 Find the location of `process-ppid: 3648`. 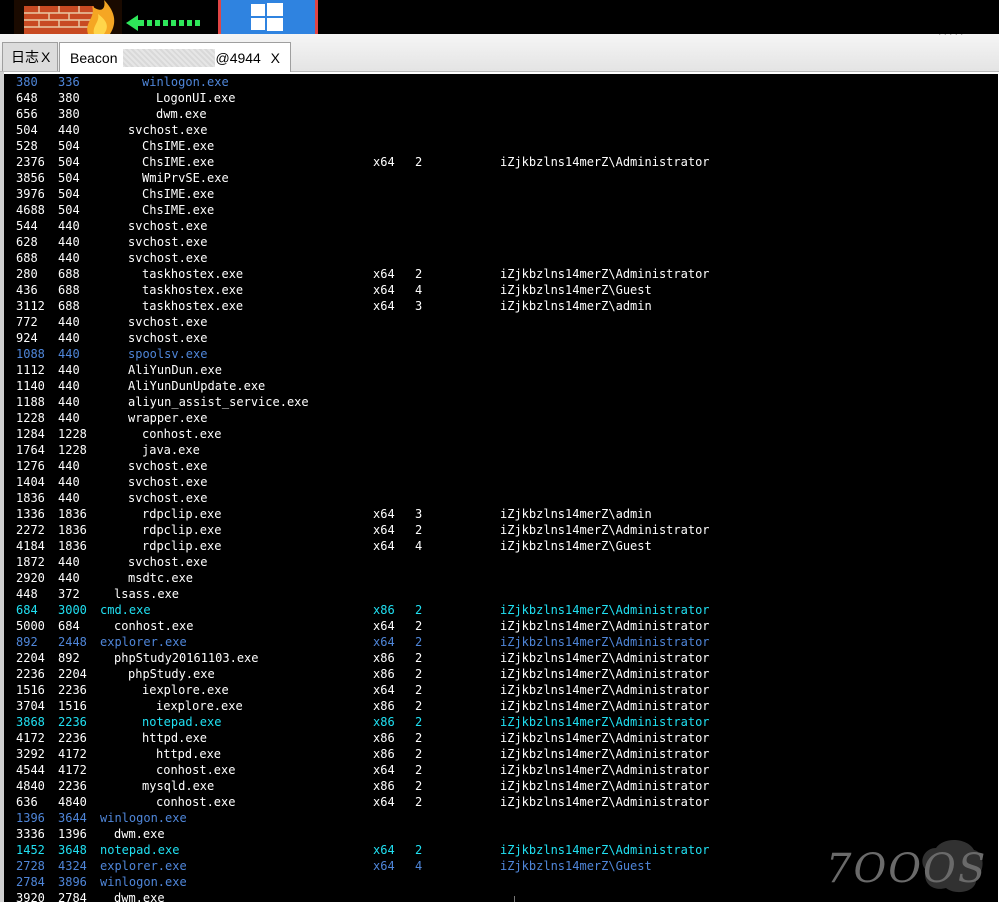

process-ppid: 3648 is located at coordinates (72, 850).